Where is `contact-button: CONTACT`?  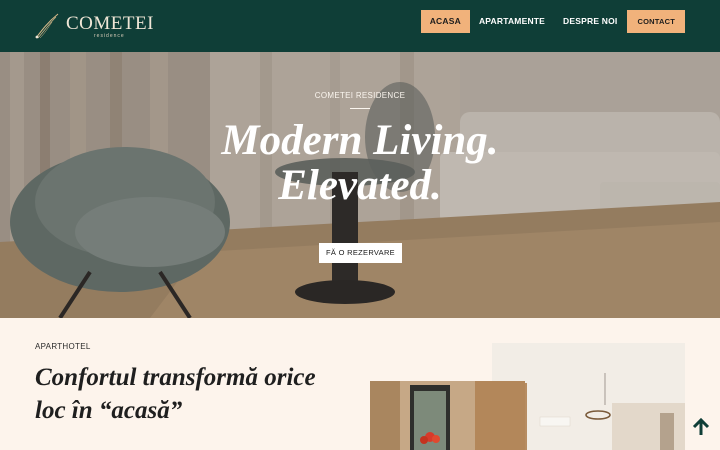
contact-button: CONTACT is located at coordinates (656, 21).